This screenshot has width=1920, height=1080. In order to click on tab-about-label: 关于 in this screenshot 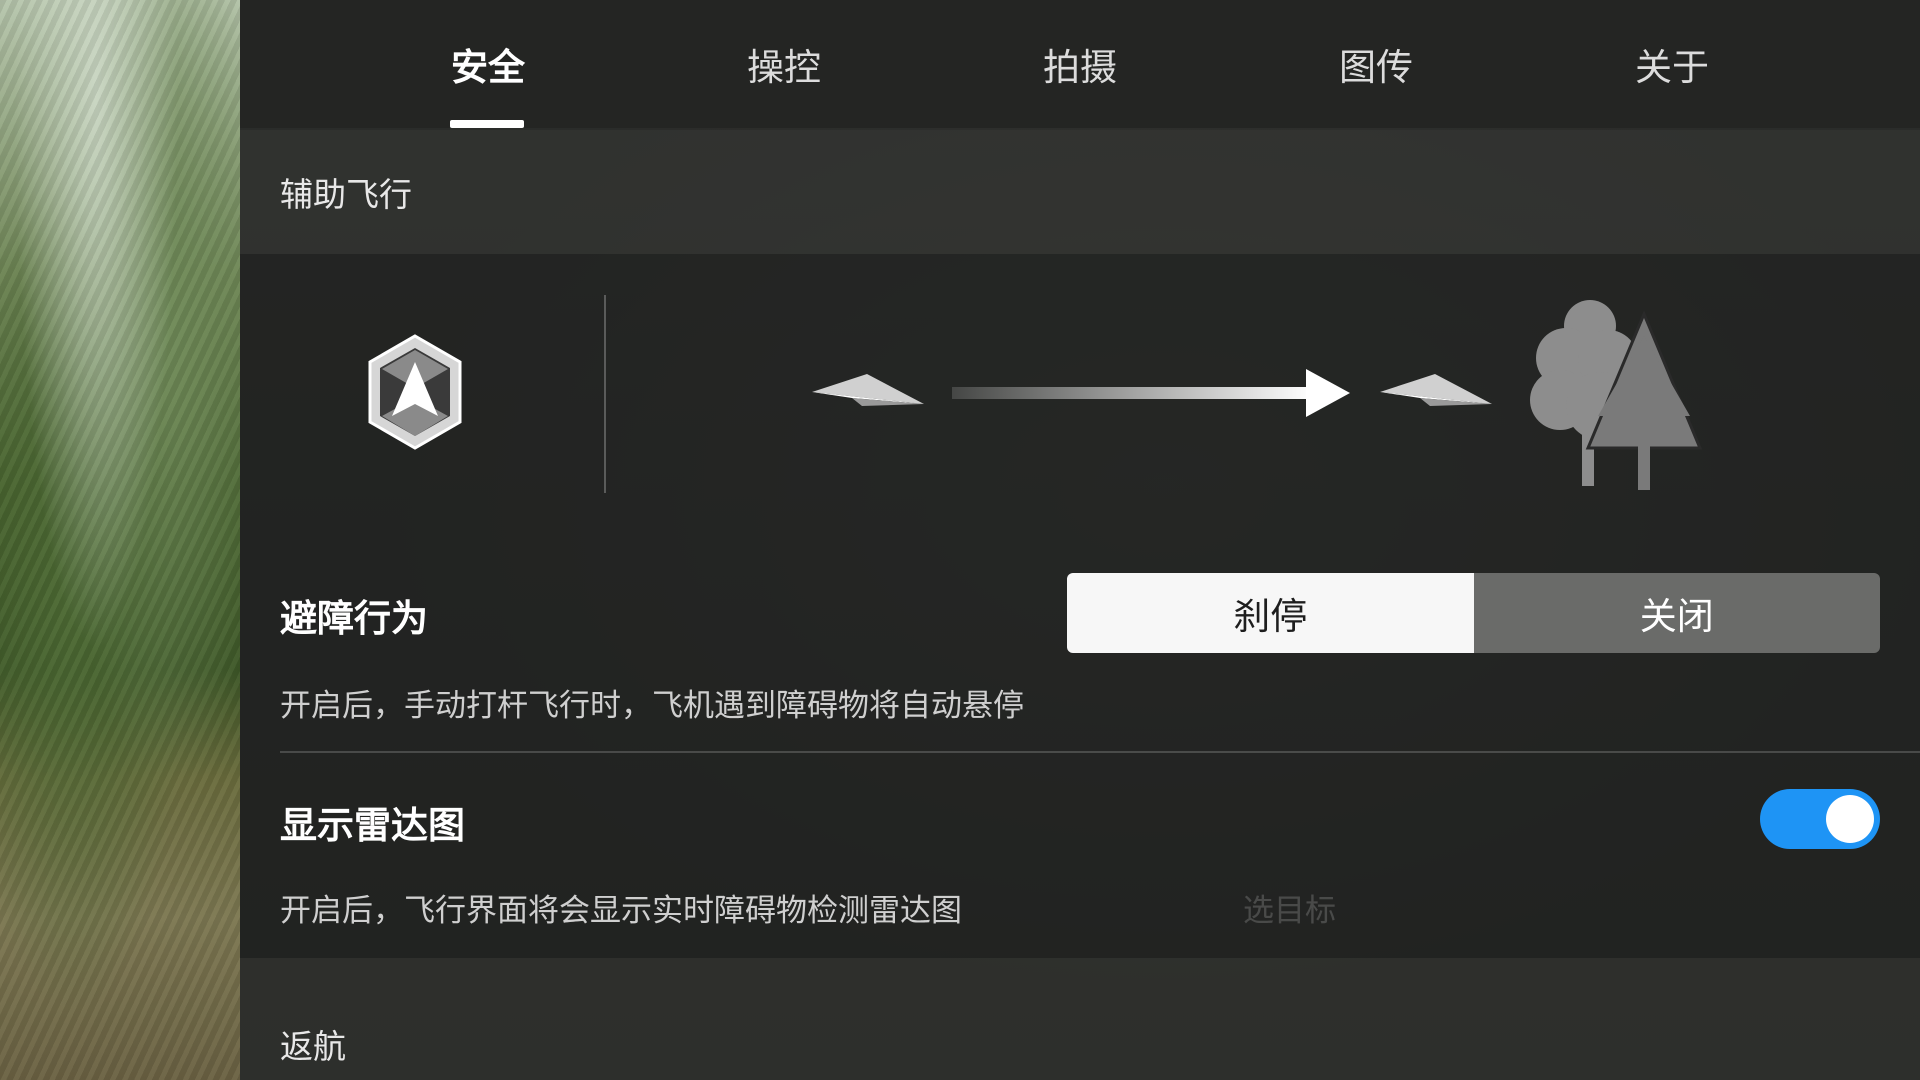, I will do `click(1672, 67)`.